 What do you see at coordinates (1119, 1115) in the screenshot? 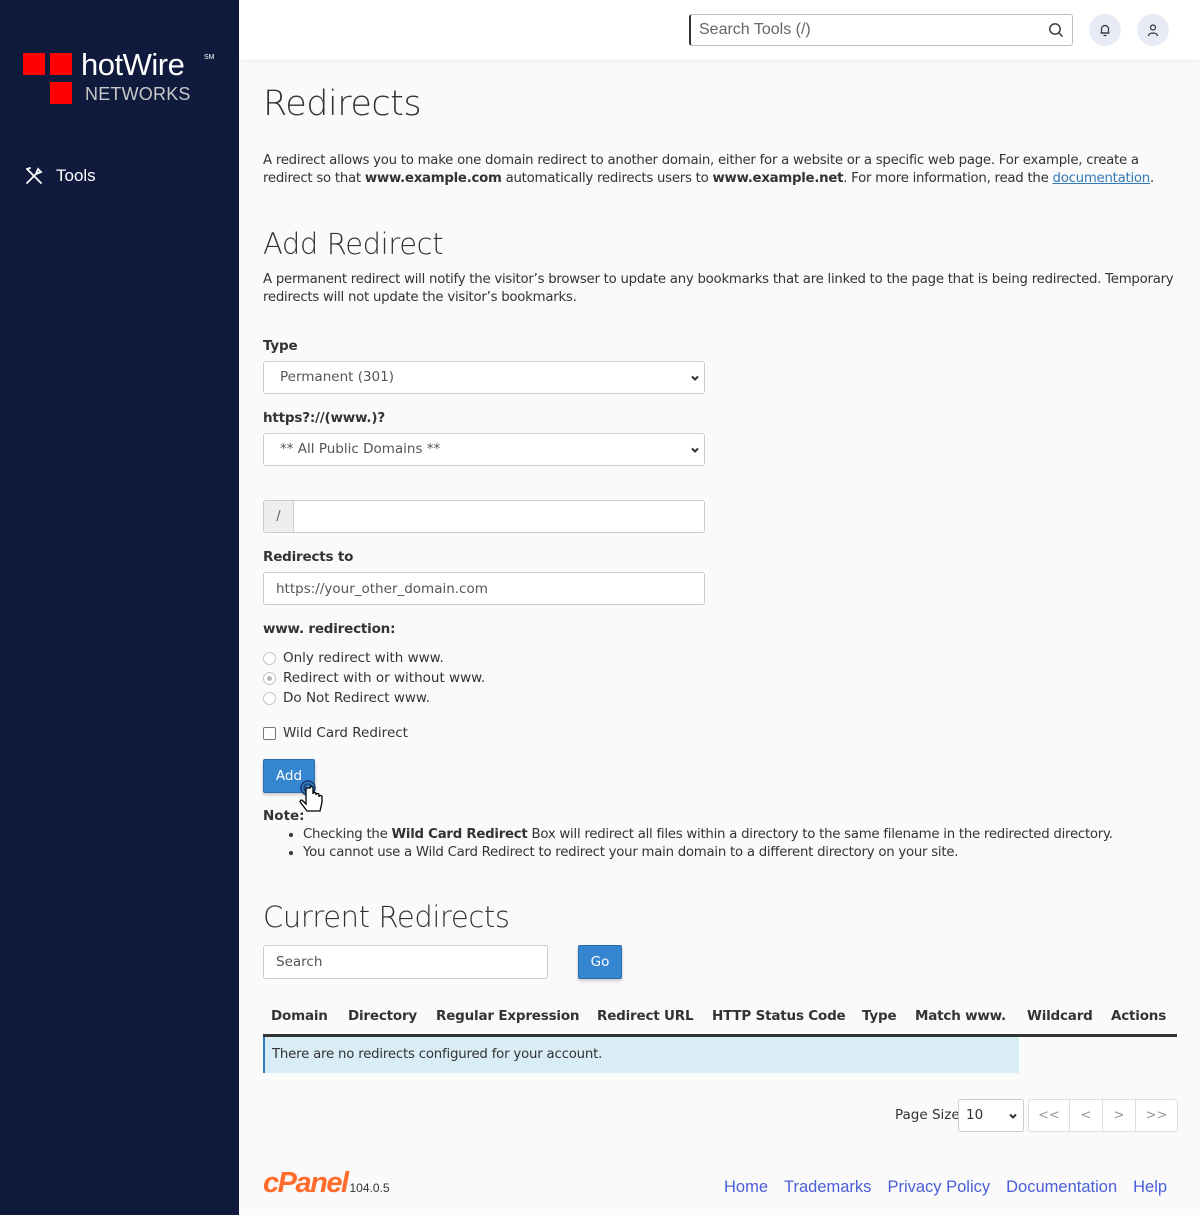
I see `next-page-button: >` at bounding box center [1119, 1115].